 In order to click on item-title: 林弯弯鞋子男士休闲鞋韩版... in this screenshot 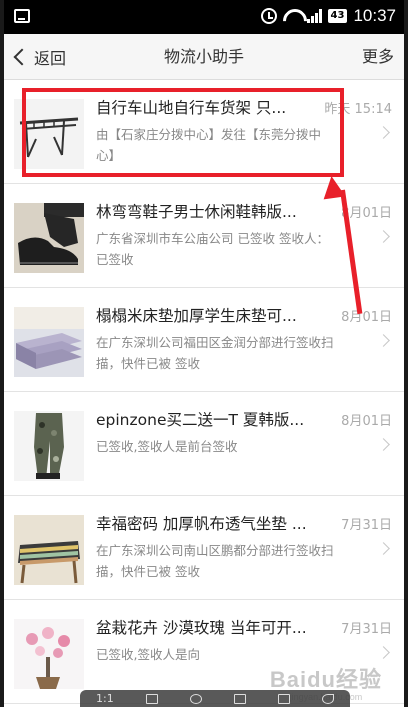, I will do `click(196, 212)`.